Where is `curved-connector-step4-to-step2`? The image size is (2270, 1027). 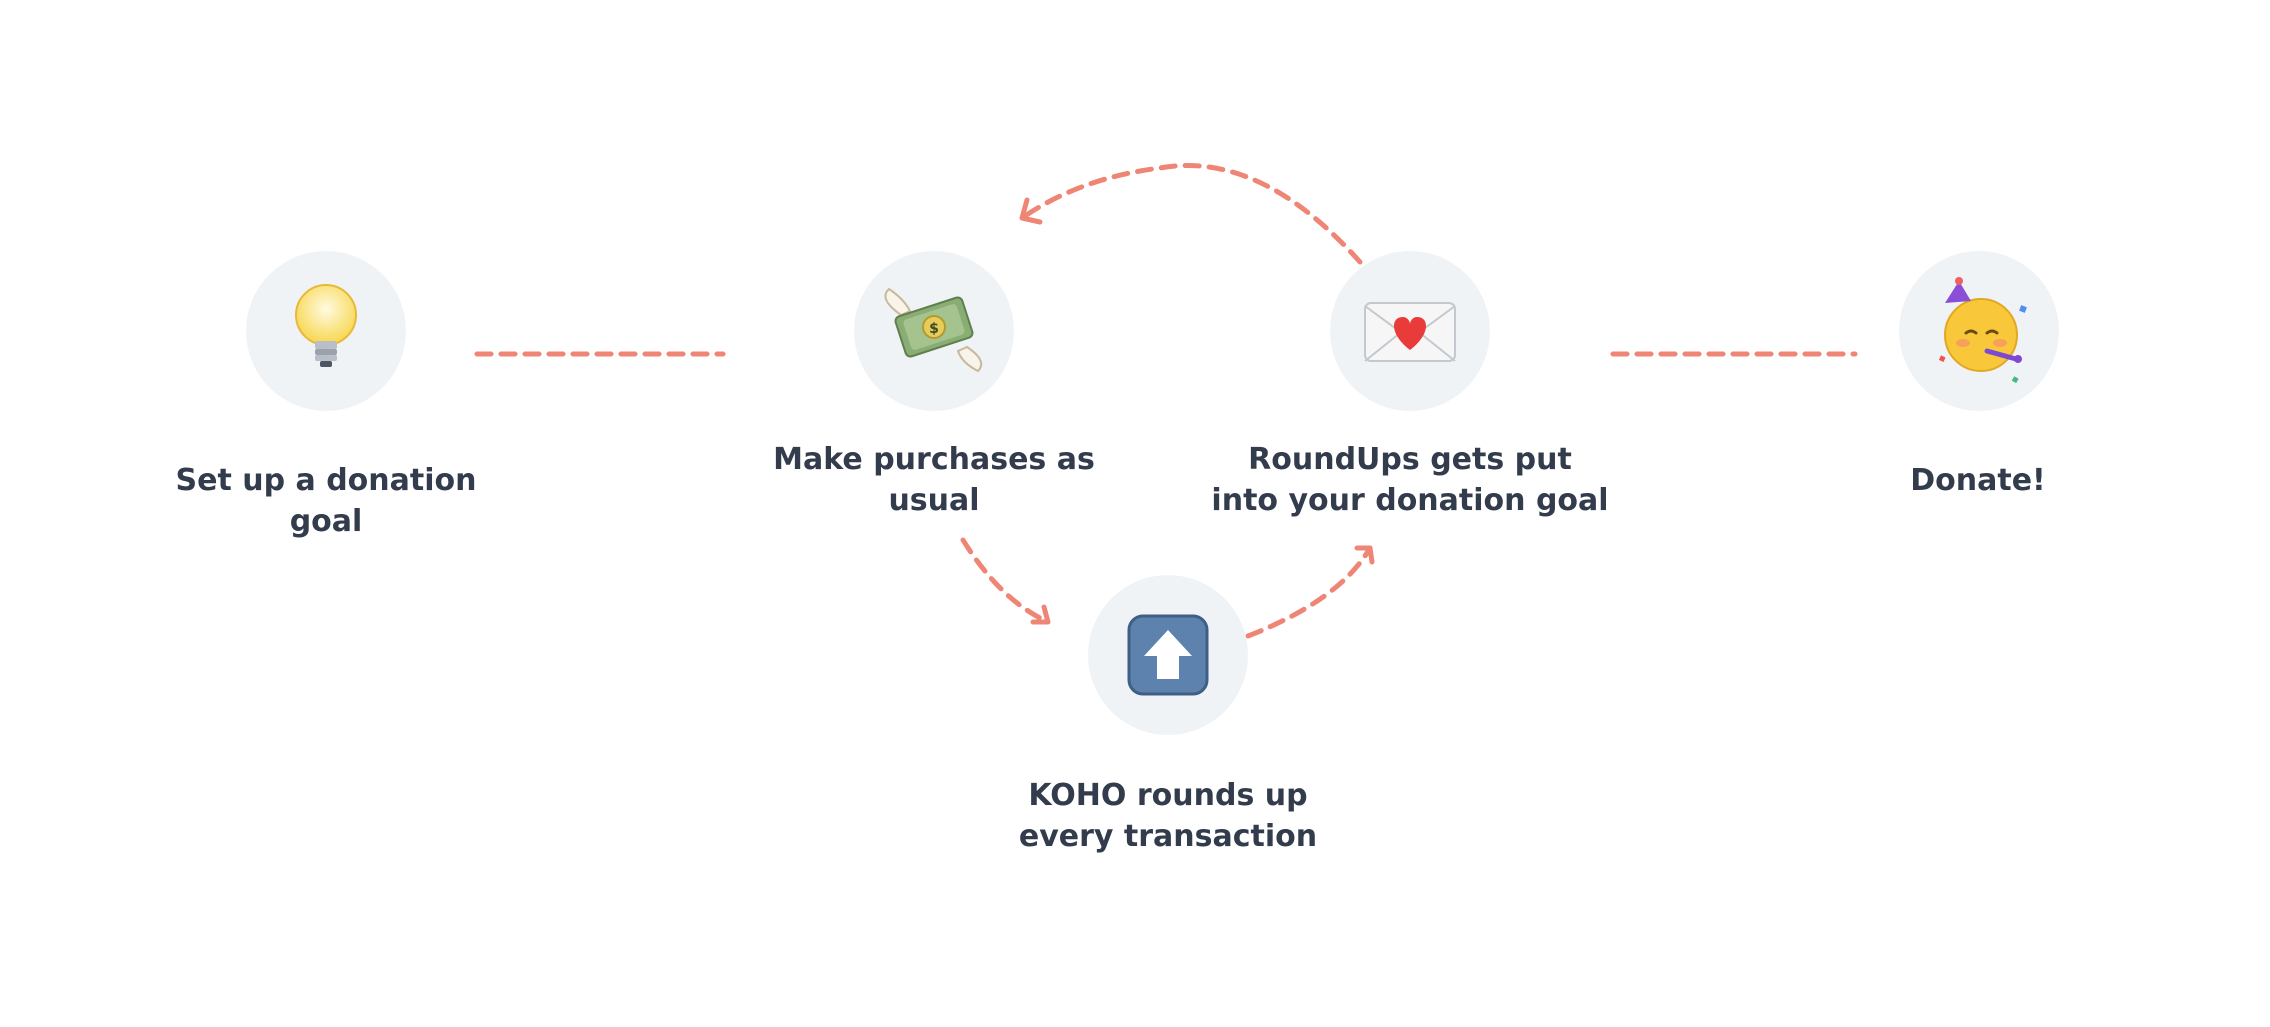 curved-connector-step4-to-step2 is located at coordinates (1191, 214).